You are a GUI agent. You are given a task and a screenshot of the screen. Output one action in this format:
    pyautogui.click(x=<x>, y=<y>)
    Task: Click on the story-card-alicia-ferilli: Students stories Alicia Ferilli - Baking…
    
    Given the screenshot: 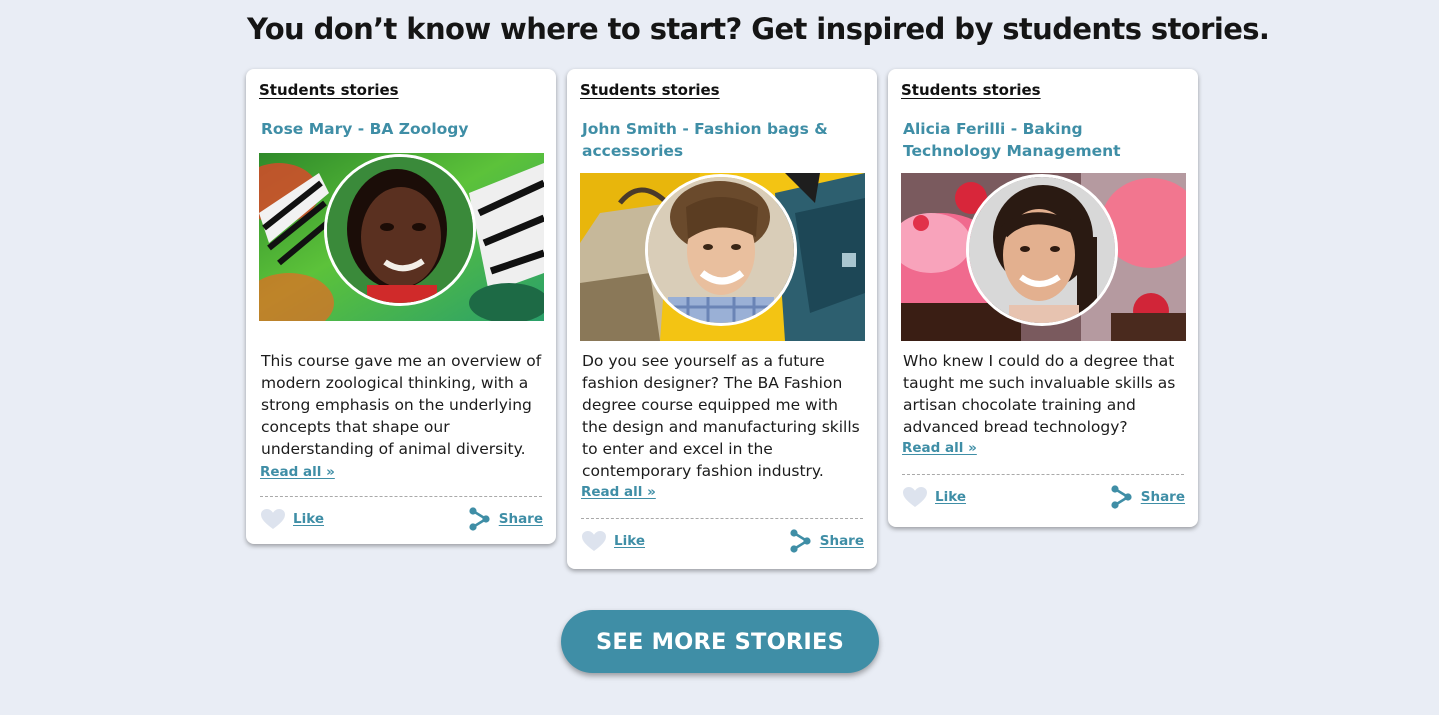 What is the action you would take?
    pyautogui.click(x=1043, y=298)
    